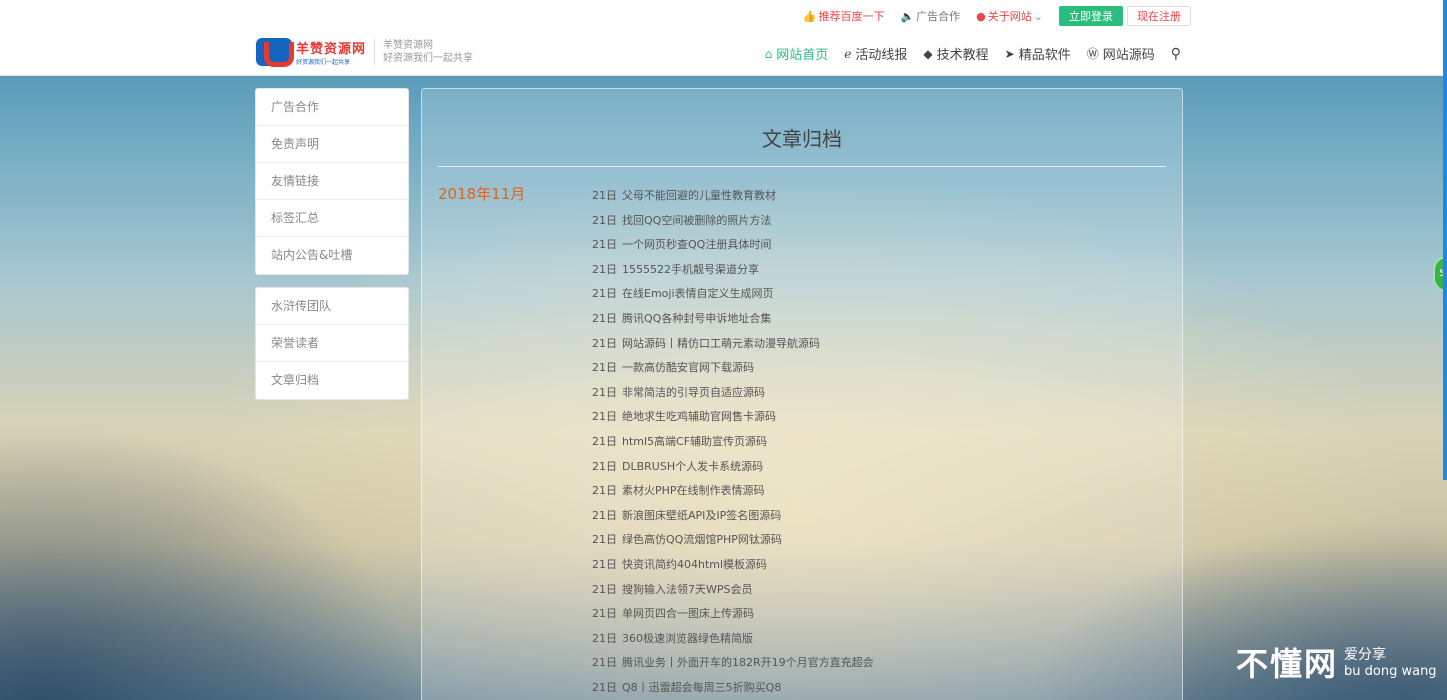 This screenshot has width=1447, height=700. What do you see at coordinates (332, 144) in the screenshot?
I see `sidebar-item-disclaimer: 免责声明` at bounding box center [332, 144].